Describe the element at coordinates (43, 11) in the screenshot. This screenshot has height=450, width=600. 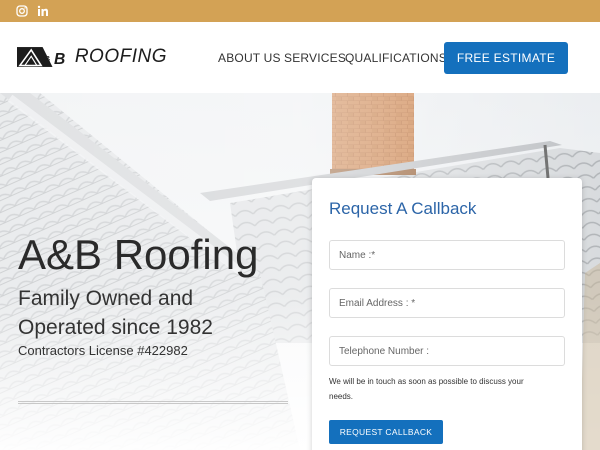
I see `linkedin-icon` at that location.